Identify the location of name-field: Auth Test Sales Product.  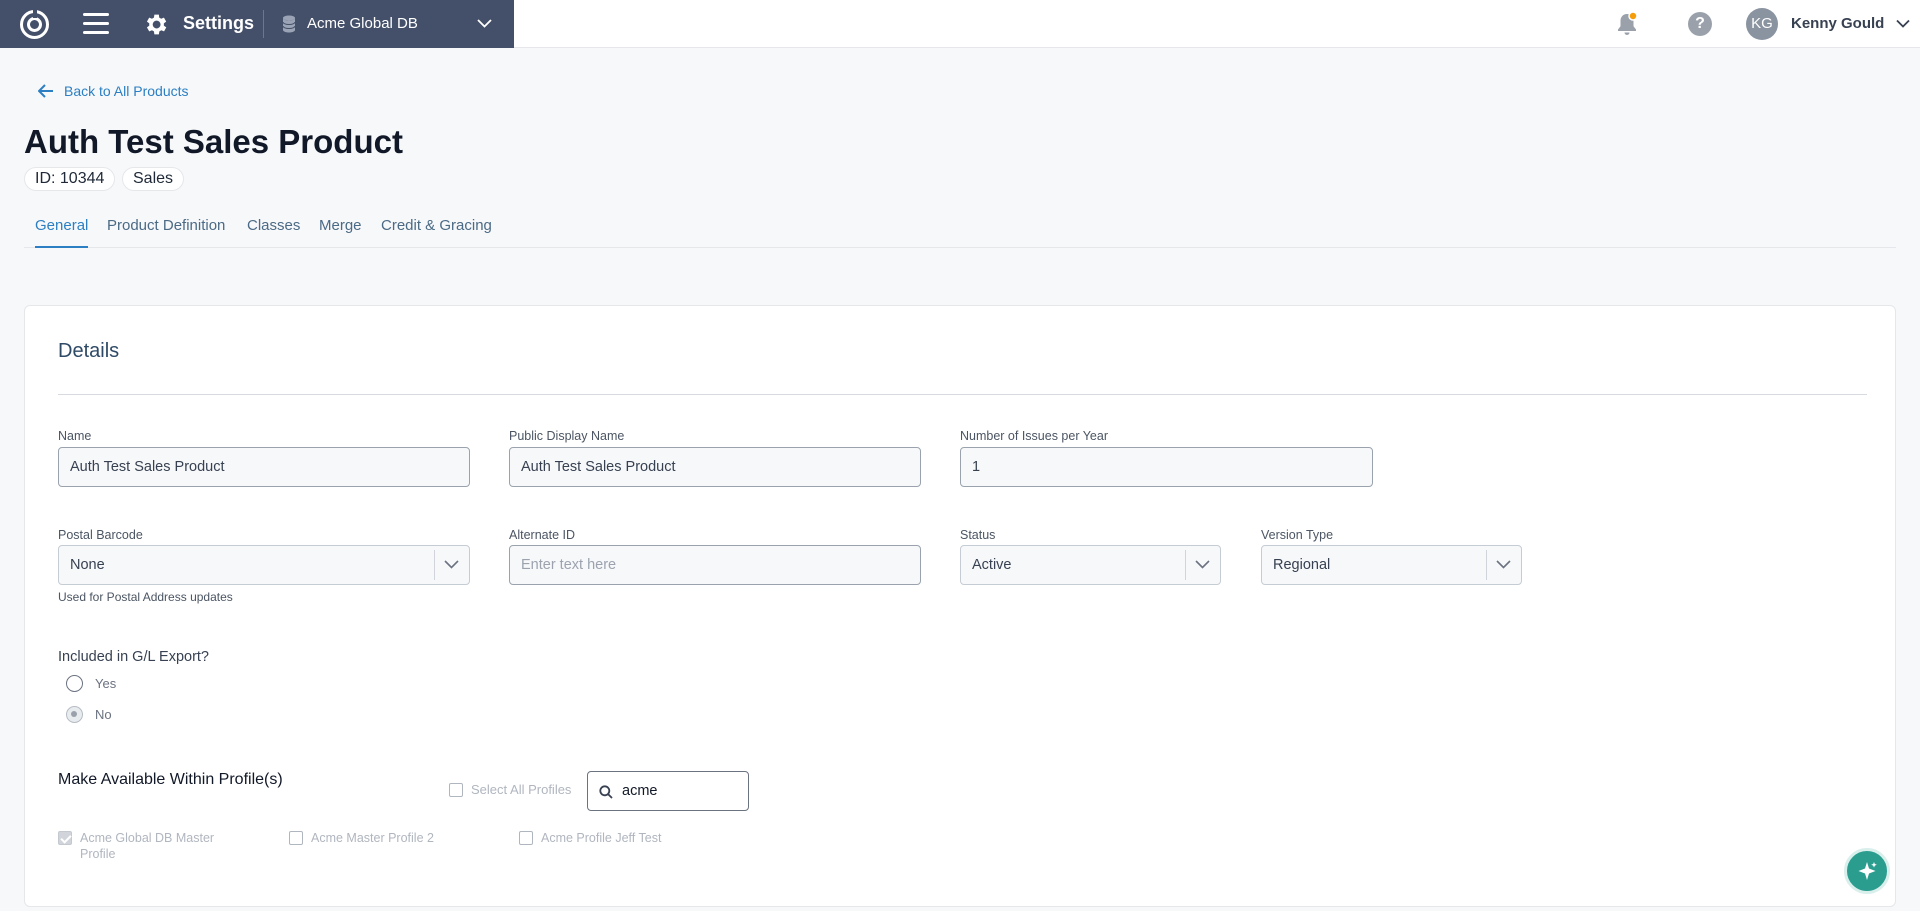
(264, 467).